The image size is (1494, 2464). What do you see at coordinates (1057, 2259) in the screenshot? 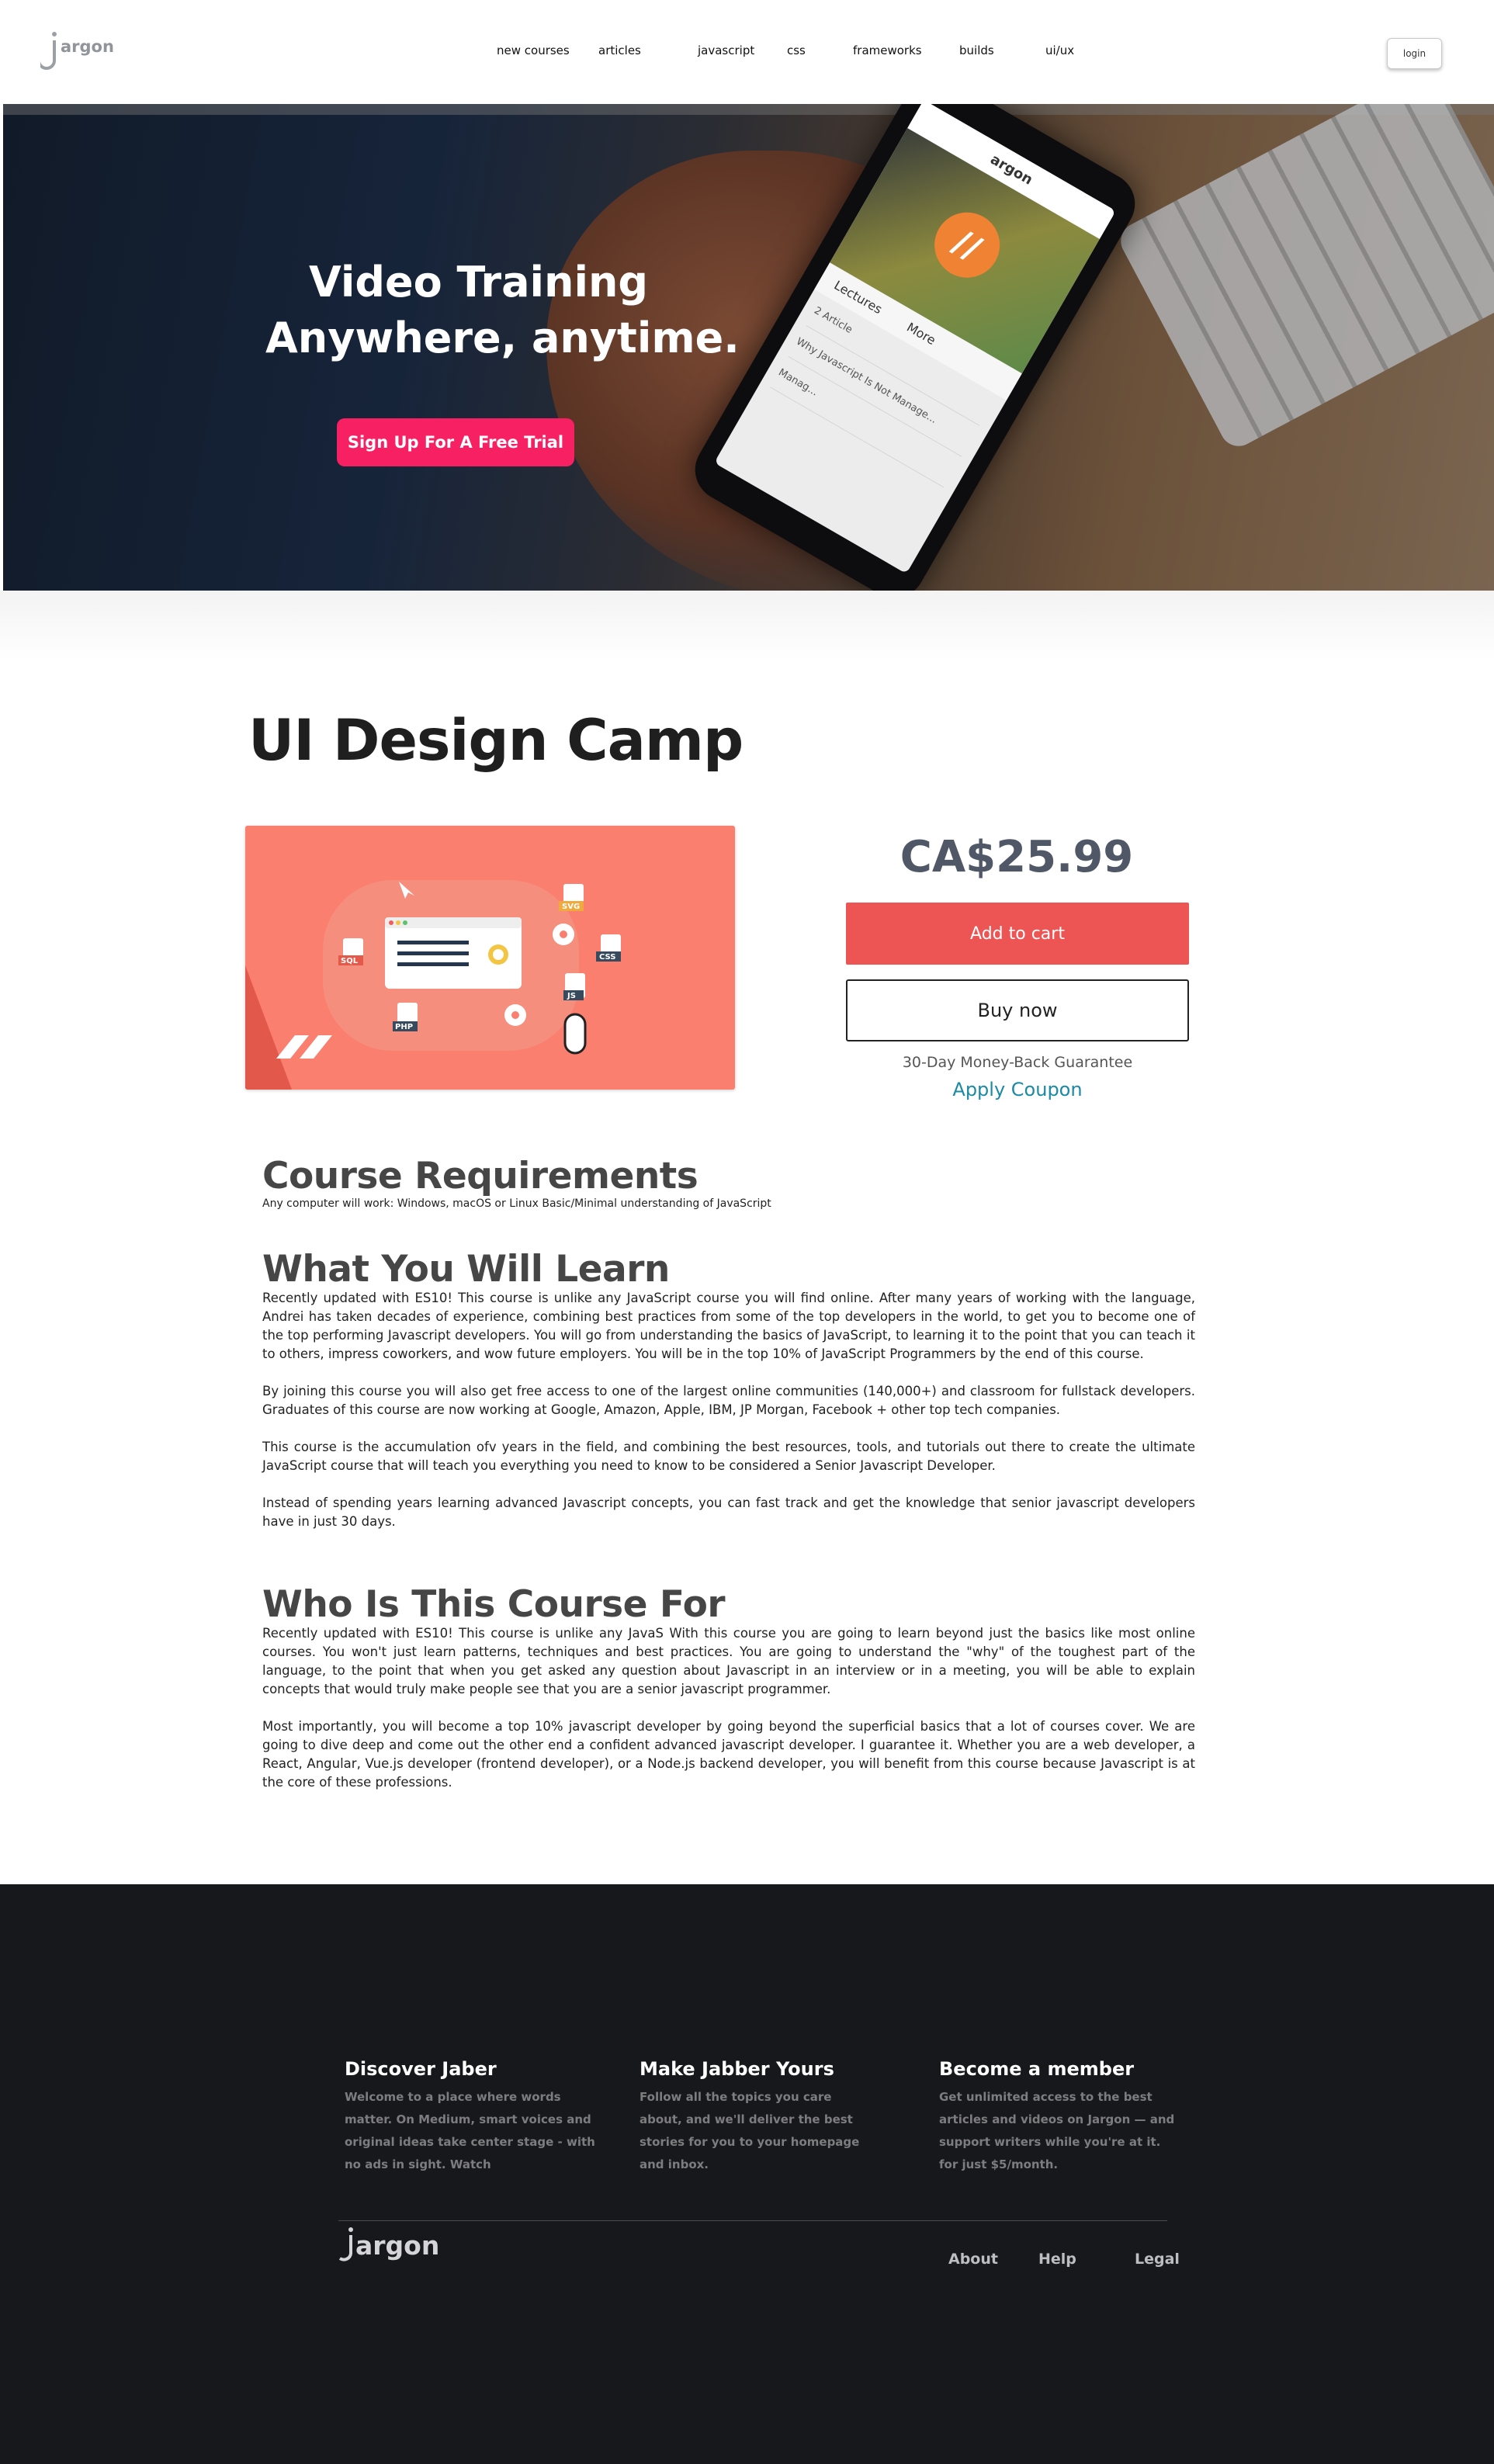
I see `footer-link-help: Help` at bounding box center [1057, 2259].